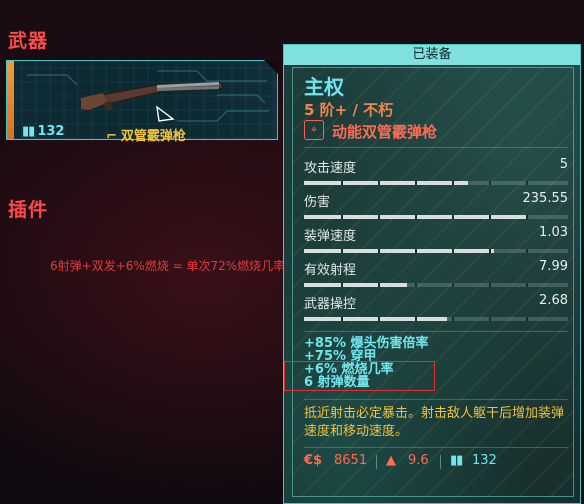 The image size is (584, 504). I want to click on stat-label: 伤害, so click(317, 202).